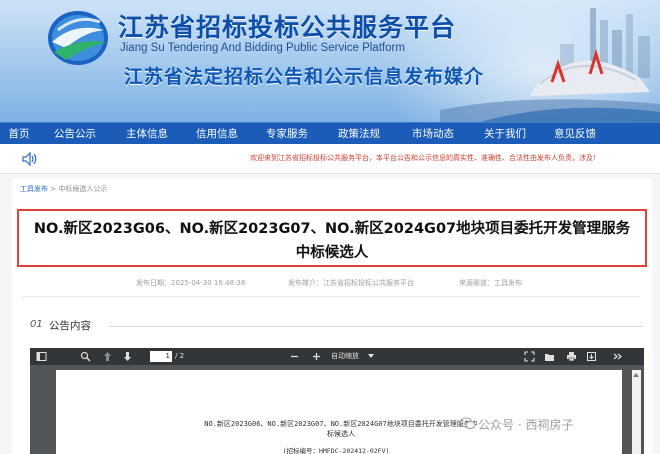 This screenshot has height=454, width=660. I want to click on city-skyline-illustration, so click(550, 65).